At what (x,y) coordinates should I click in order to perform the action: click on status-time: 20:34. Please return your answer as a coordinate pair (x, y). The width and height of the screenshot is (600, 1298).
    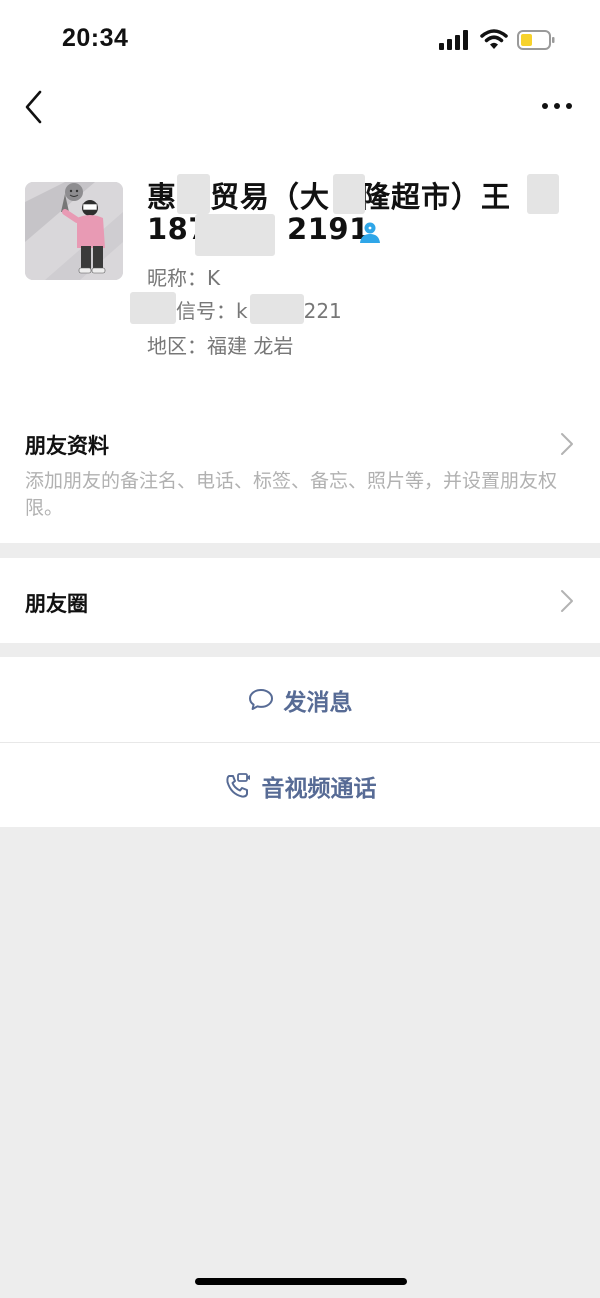
    Looking at the image, I should click on (95, 38).